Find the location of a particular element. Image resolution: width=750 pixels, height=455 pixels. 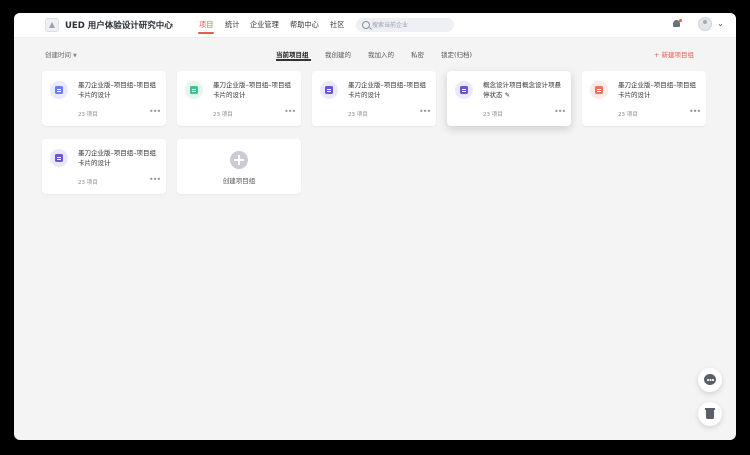

chat-icon is located at coordinates (710, 379).